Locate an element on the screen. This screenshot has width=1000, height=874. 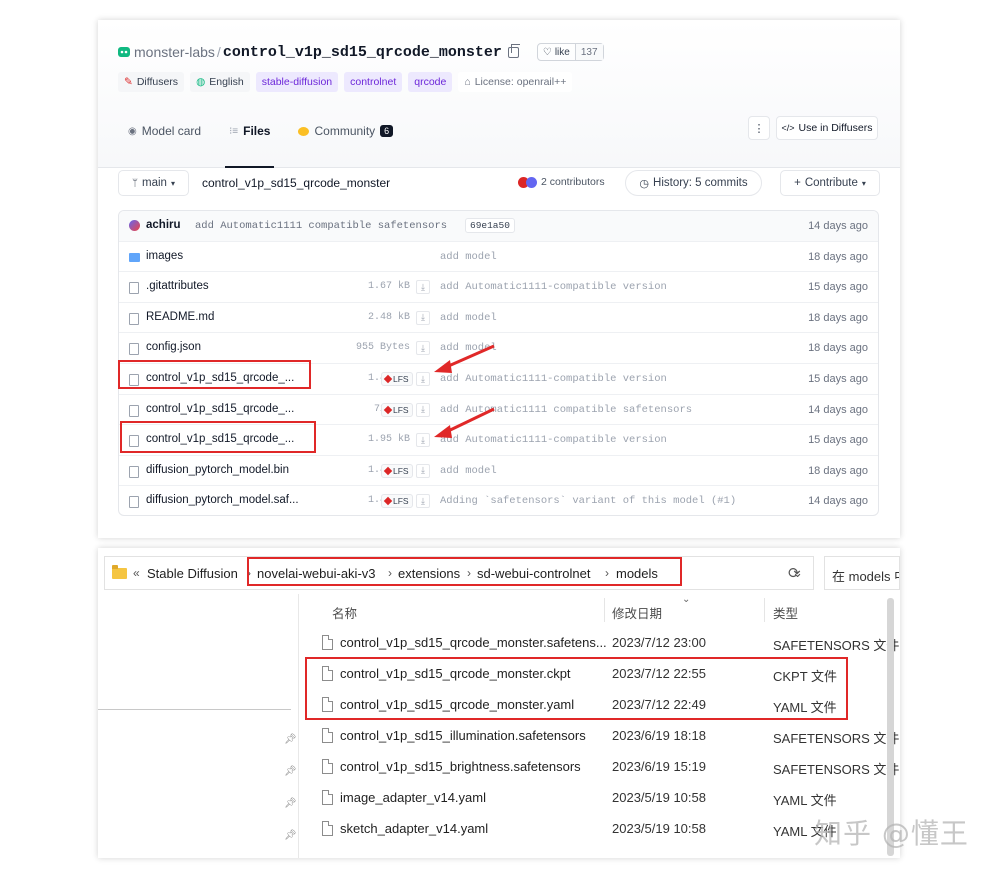
repo-tabs: ◉ Model card ⁝≡ Files Community 6 is located at coordinates (261, 142).